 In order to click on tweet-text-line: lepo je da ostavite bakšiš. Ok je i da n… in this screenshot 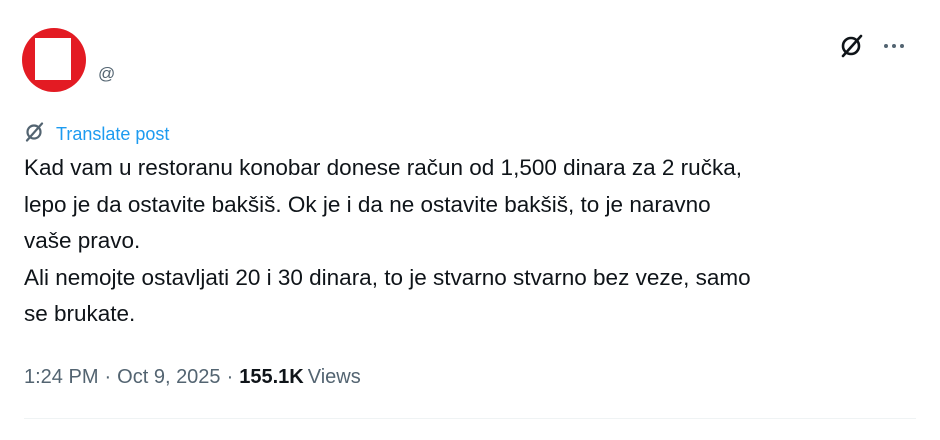, I will do `click(367, 204)`.